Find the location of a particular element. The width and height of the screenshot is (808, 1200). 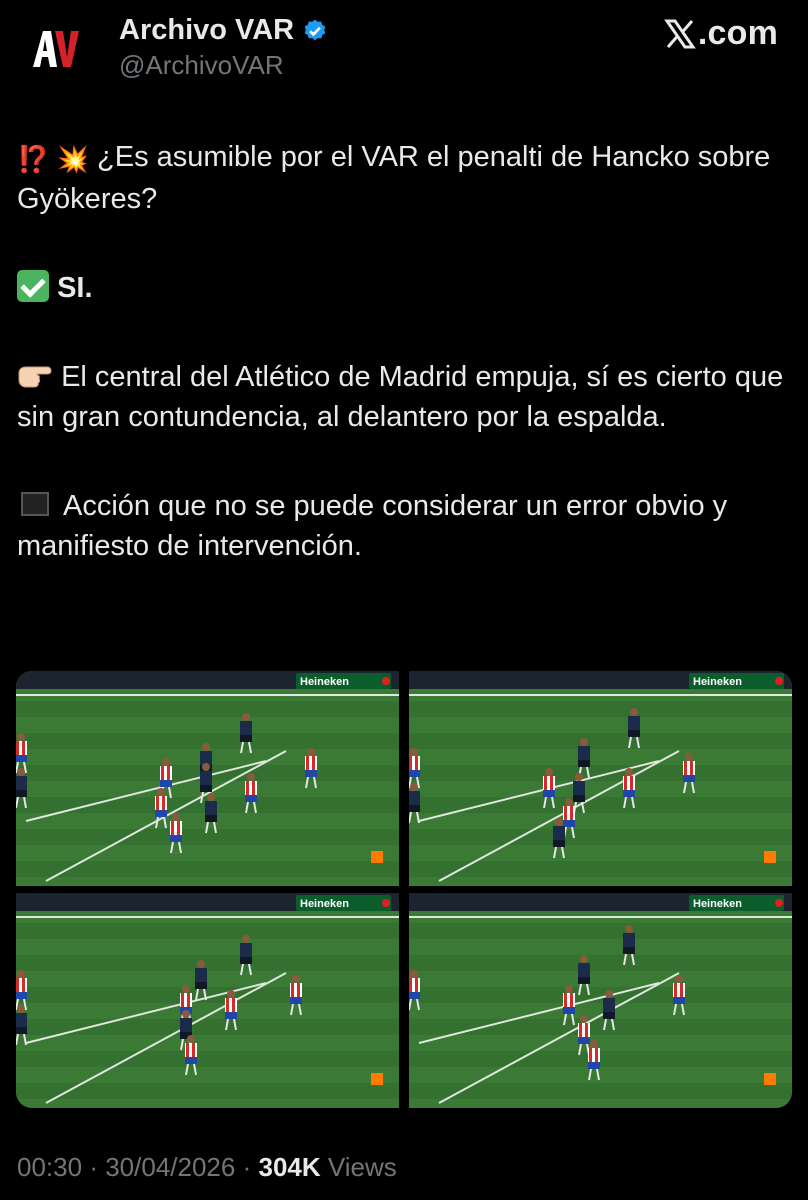

x-logo-icon is located at coordinates (679, 33).